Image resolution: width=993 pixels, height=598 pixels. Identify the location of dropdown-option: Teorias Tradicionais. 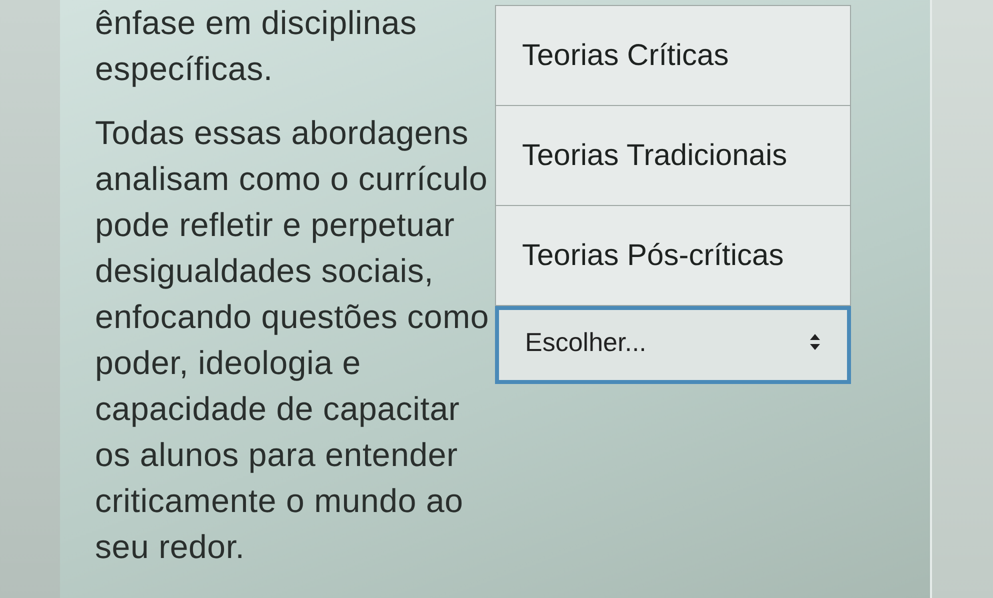
(673, 156).